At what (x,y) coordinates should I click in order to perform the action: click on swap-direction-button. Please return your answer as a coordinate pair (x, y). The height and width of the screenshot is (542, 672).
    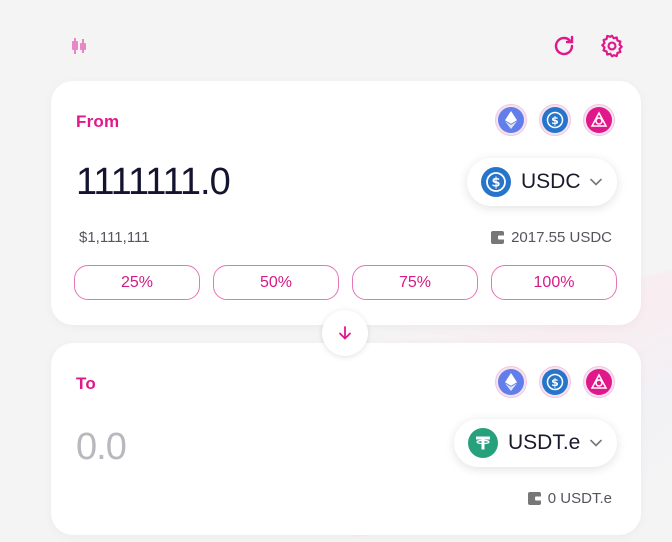
    Looking at the image, I should click on (345, 333).